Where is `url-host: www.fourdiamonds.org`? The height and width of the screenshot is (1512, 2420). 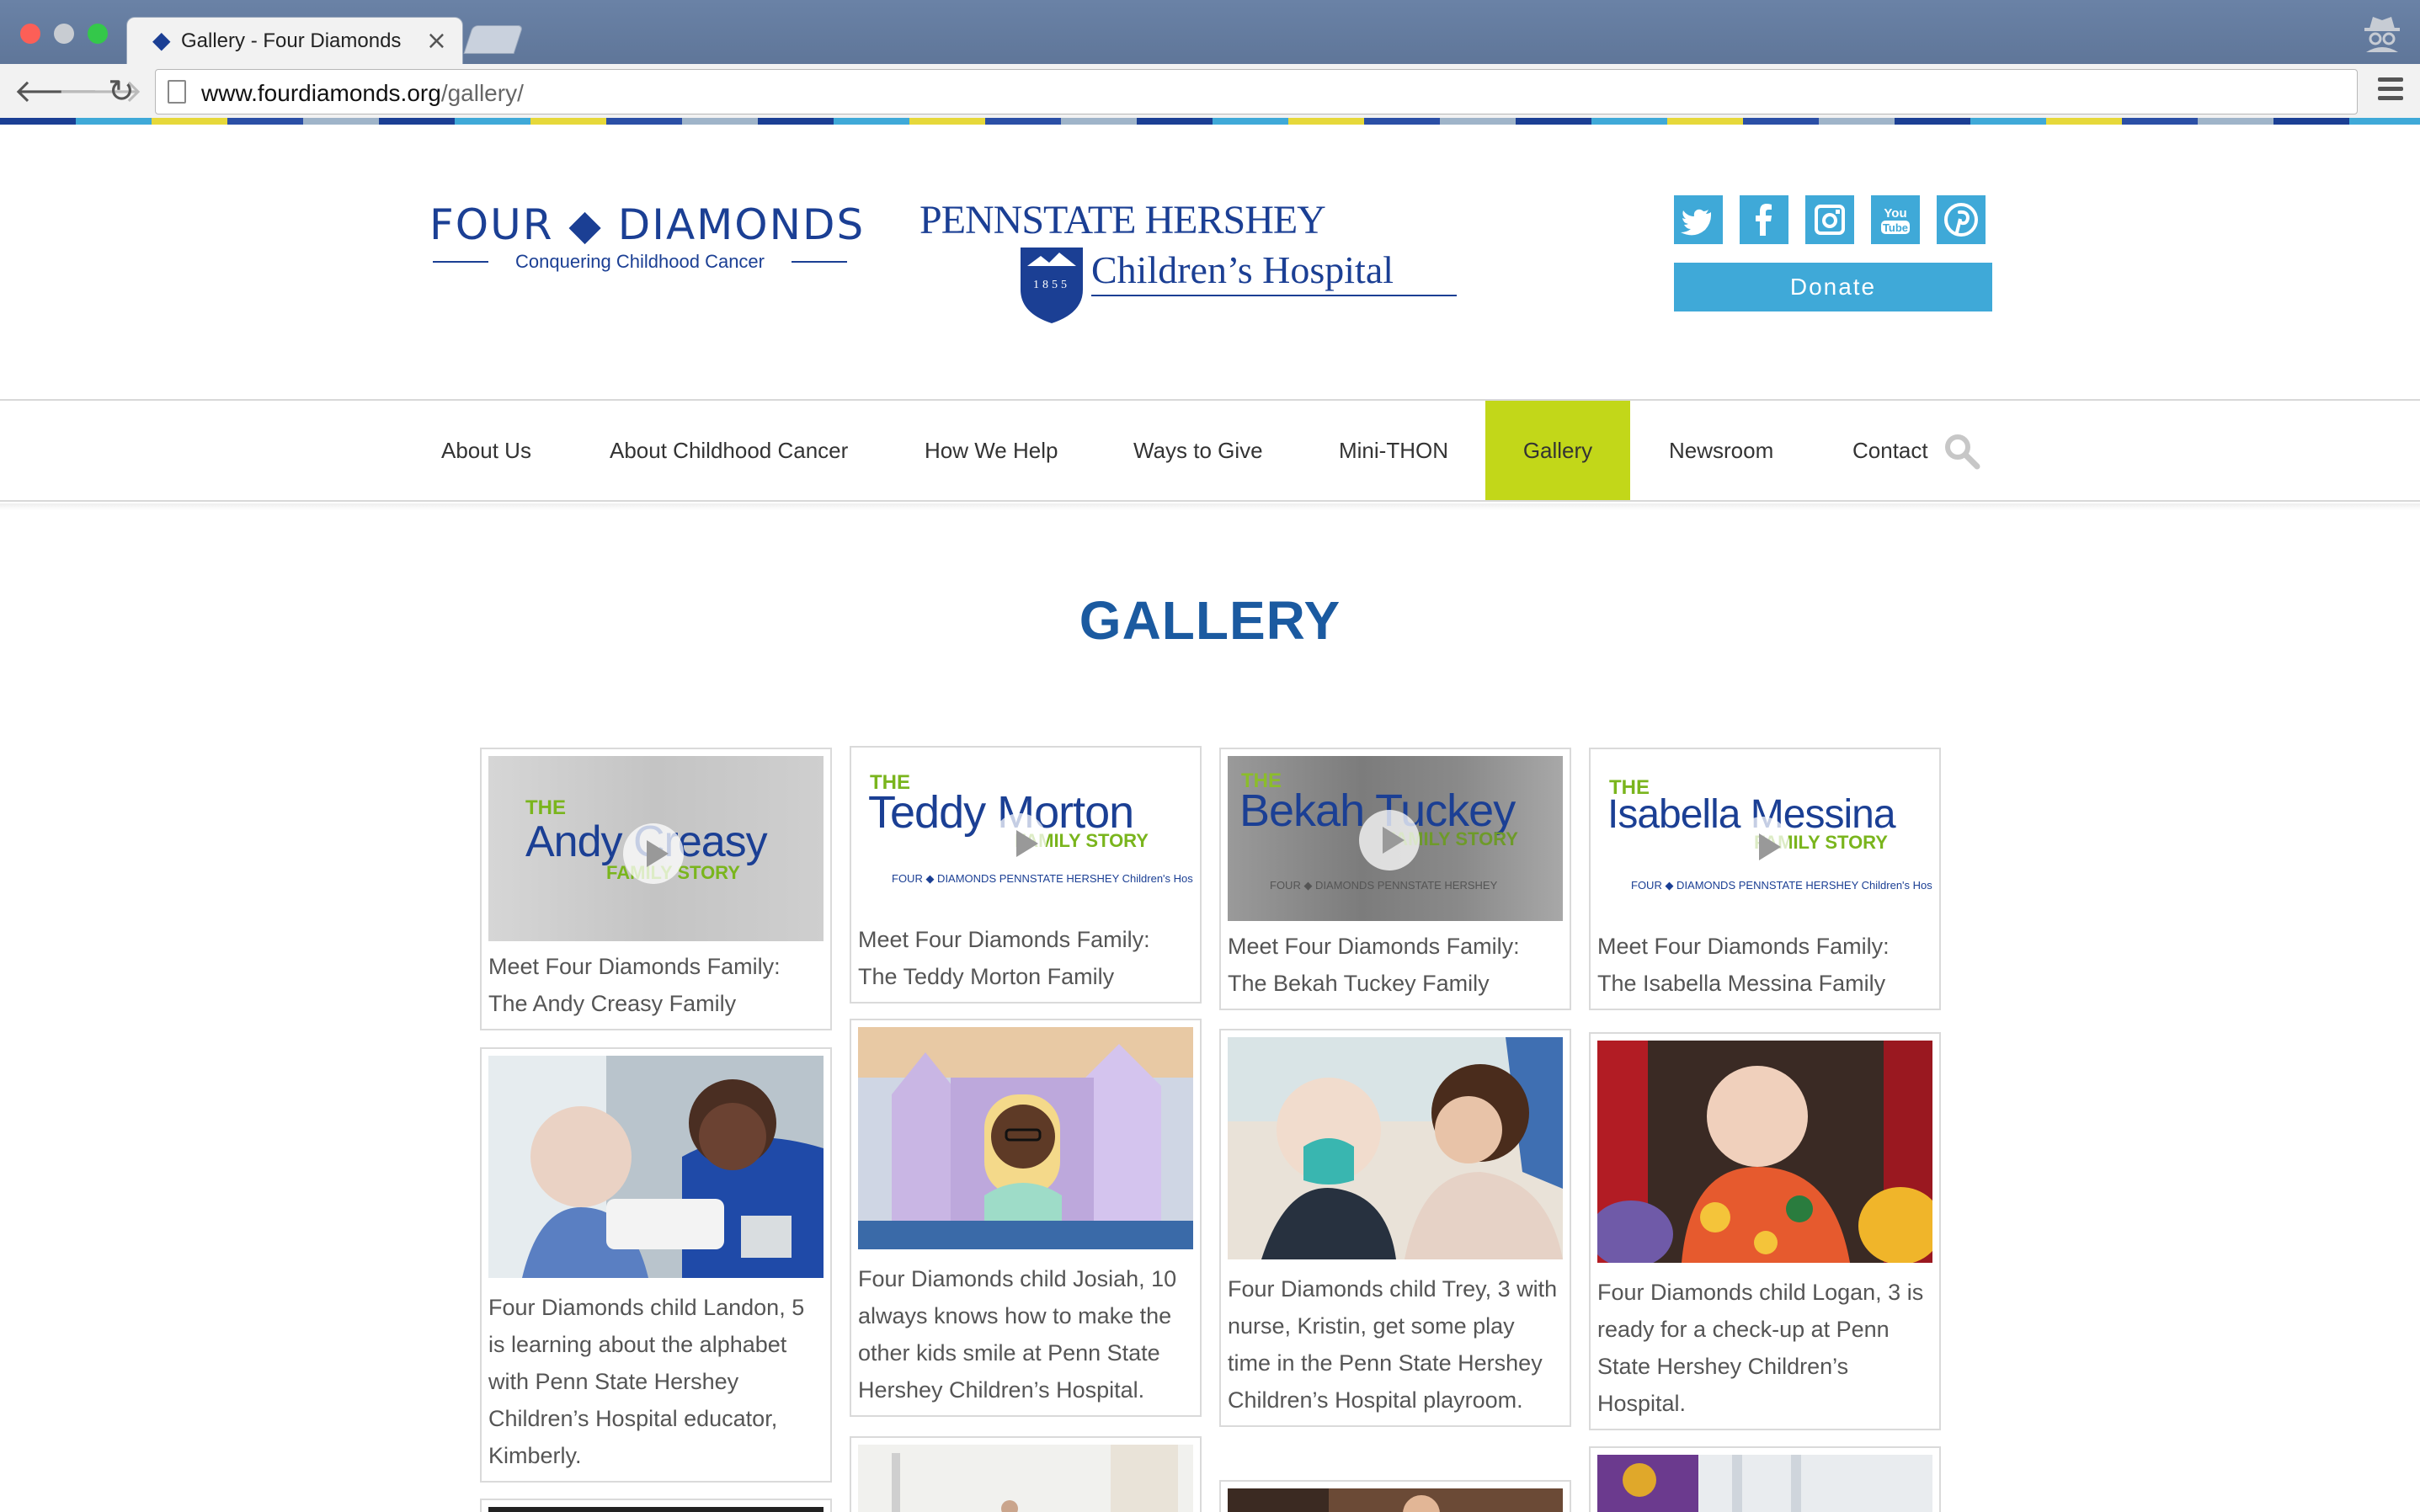 url-host: www.fourdiamonds.org is located at coordinates (321, 93).